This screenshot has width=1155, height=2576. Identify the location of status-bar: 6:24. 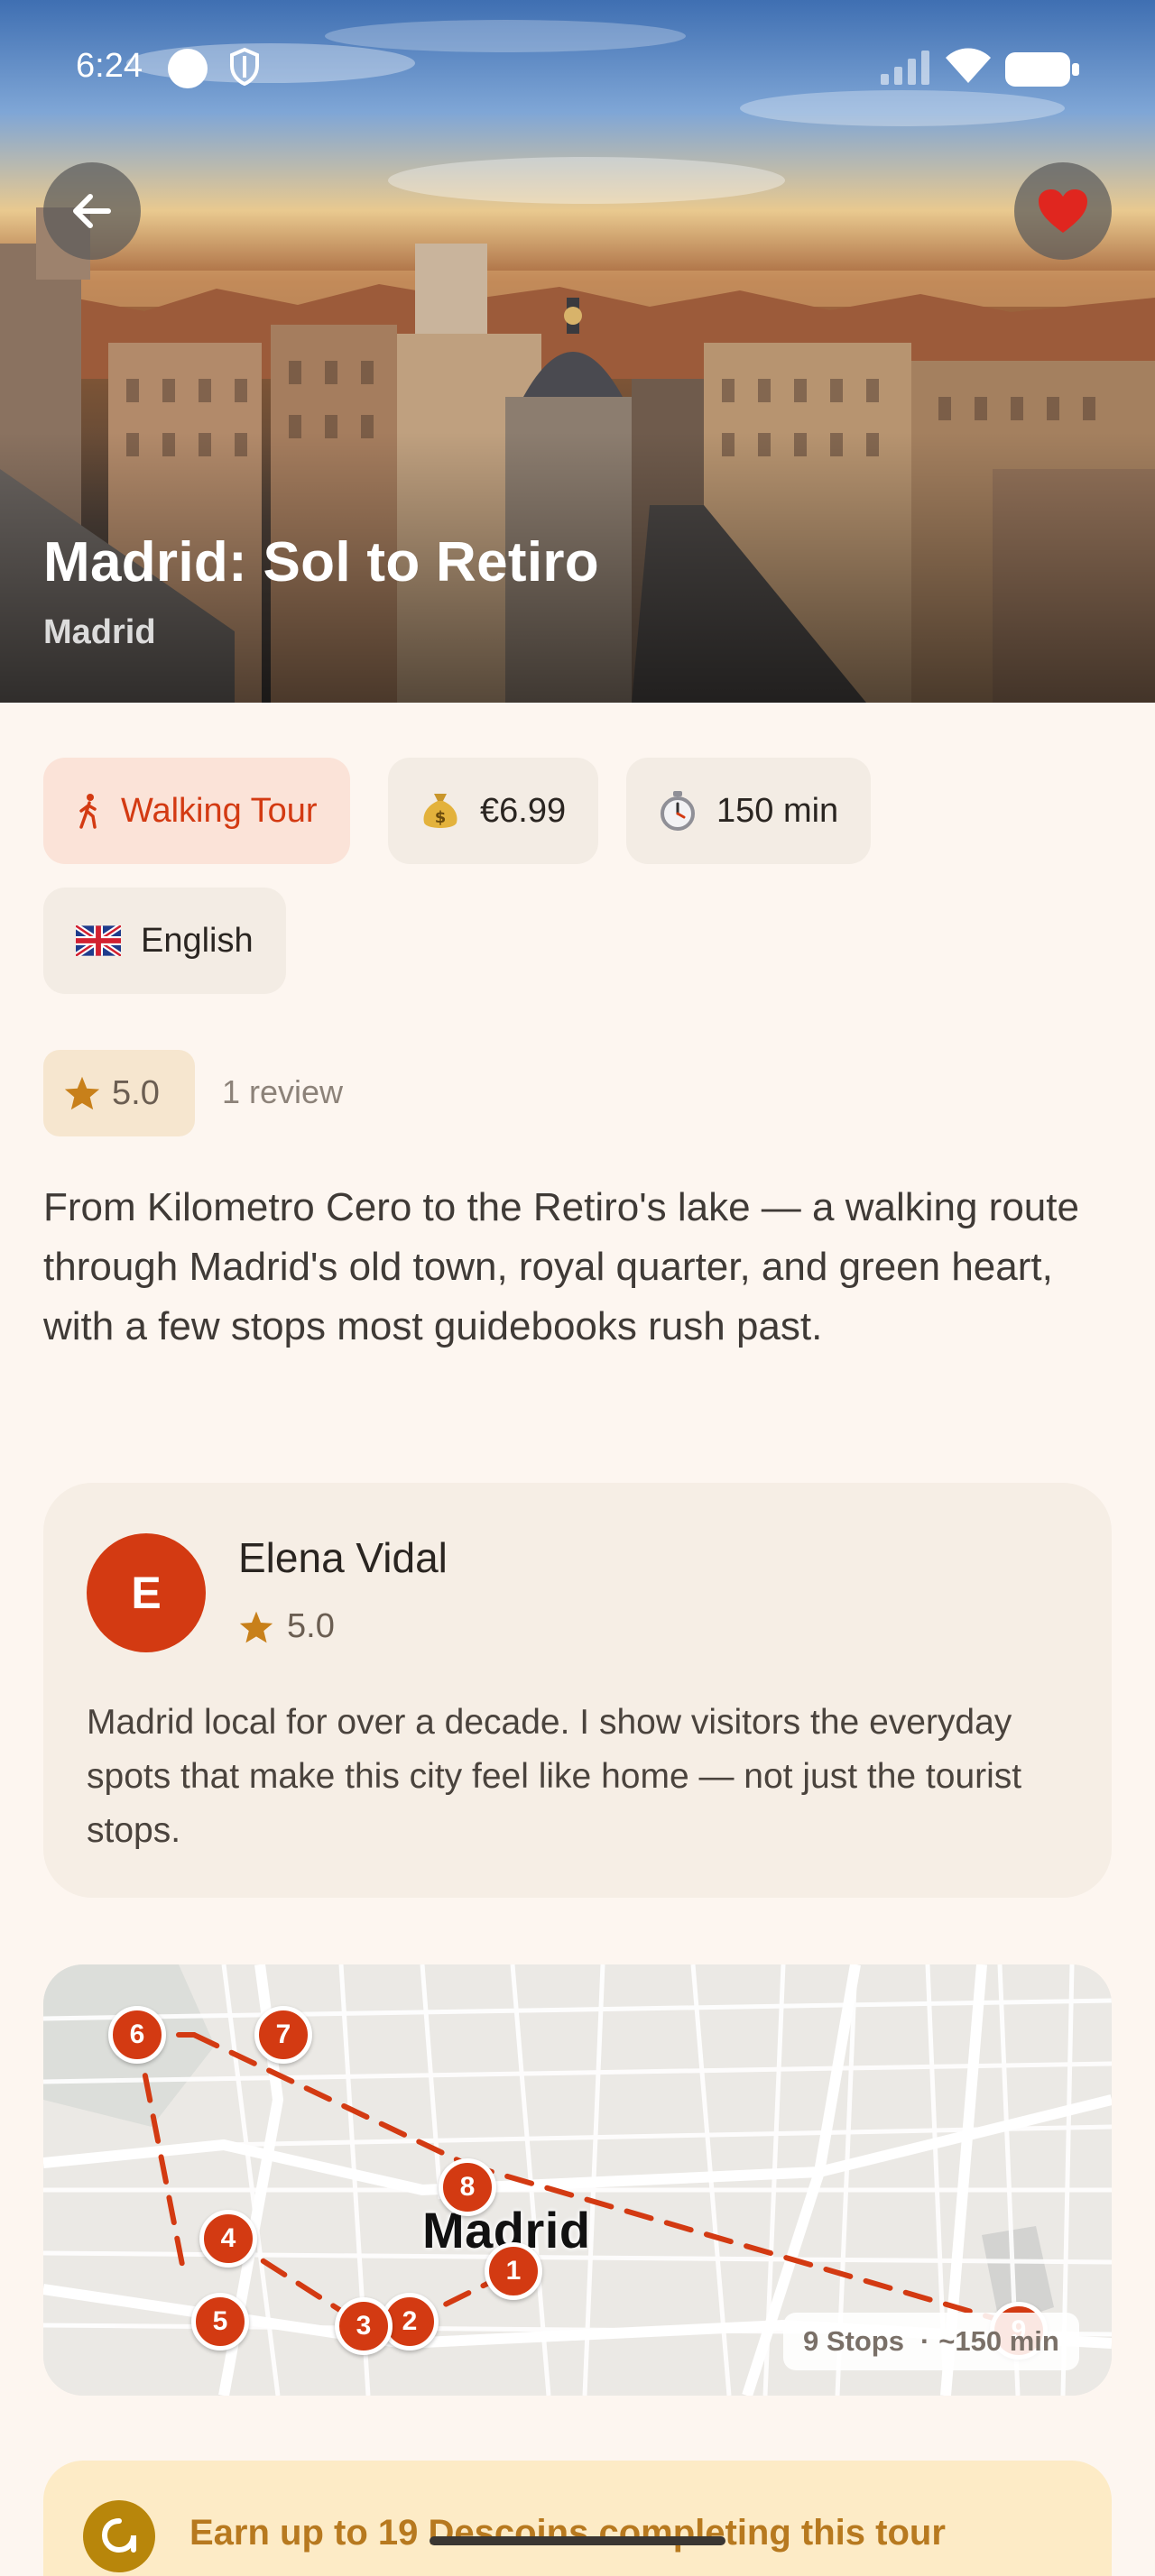
(577, 68).